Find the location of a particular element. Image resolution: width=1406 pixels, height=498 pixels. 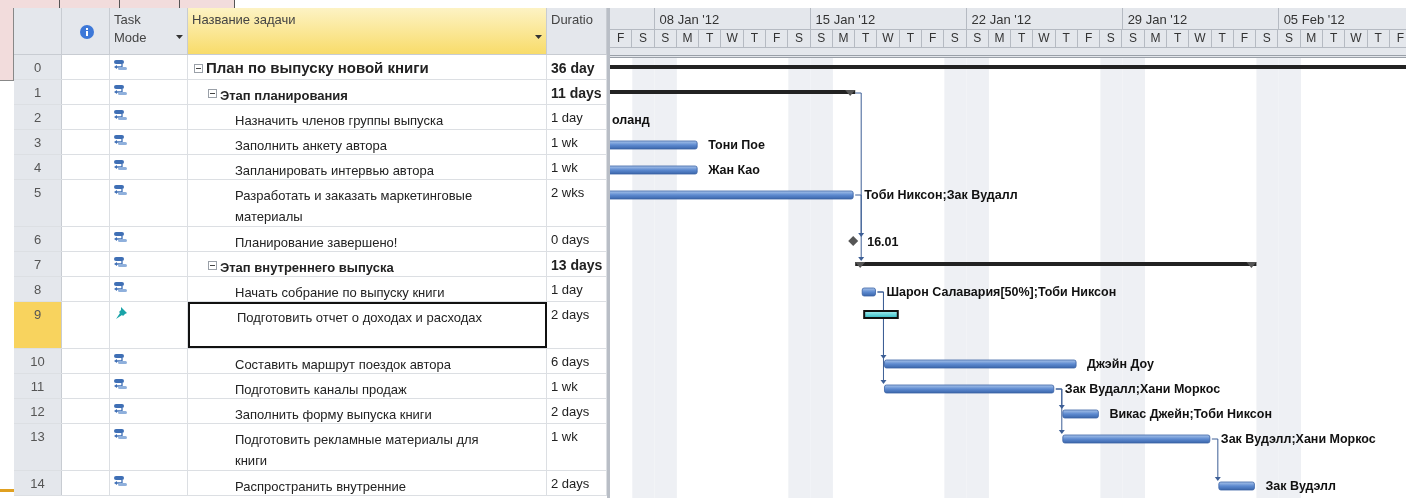

task-name-cell: Подготовить рекламные материалы для книги is located at coordinates (367, 447).